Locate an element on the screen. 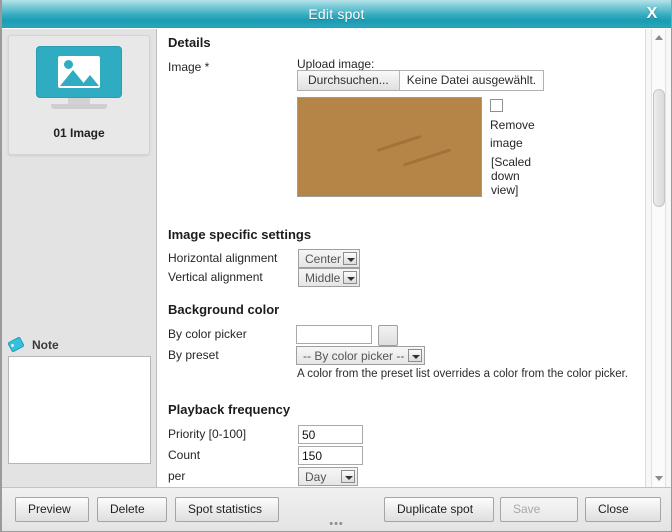 This screenshot has width=672, height=532. color-picker-row: By color picker is located at coordinates (368, 335).